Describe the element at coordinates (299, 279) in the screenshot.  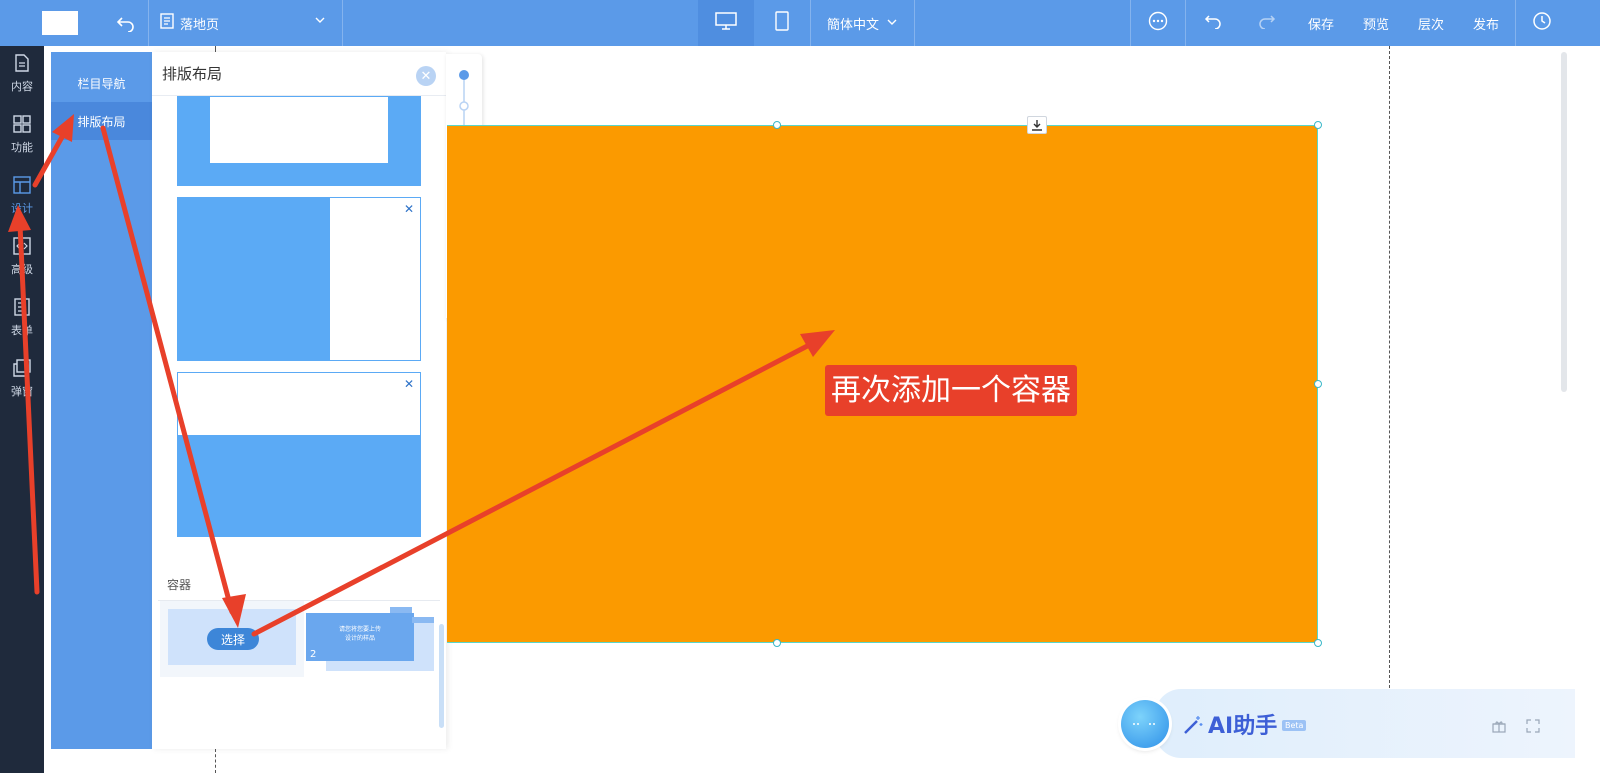
I see `layout-template-2: ✕` at that location.